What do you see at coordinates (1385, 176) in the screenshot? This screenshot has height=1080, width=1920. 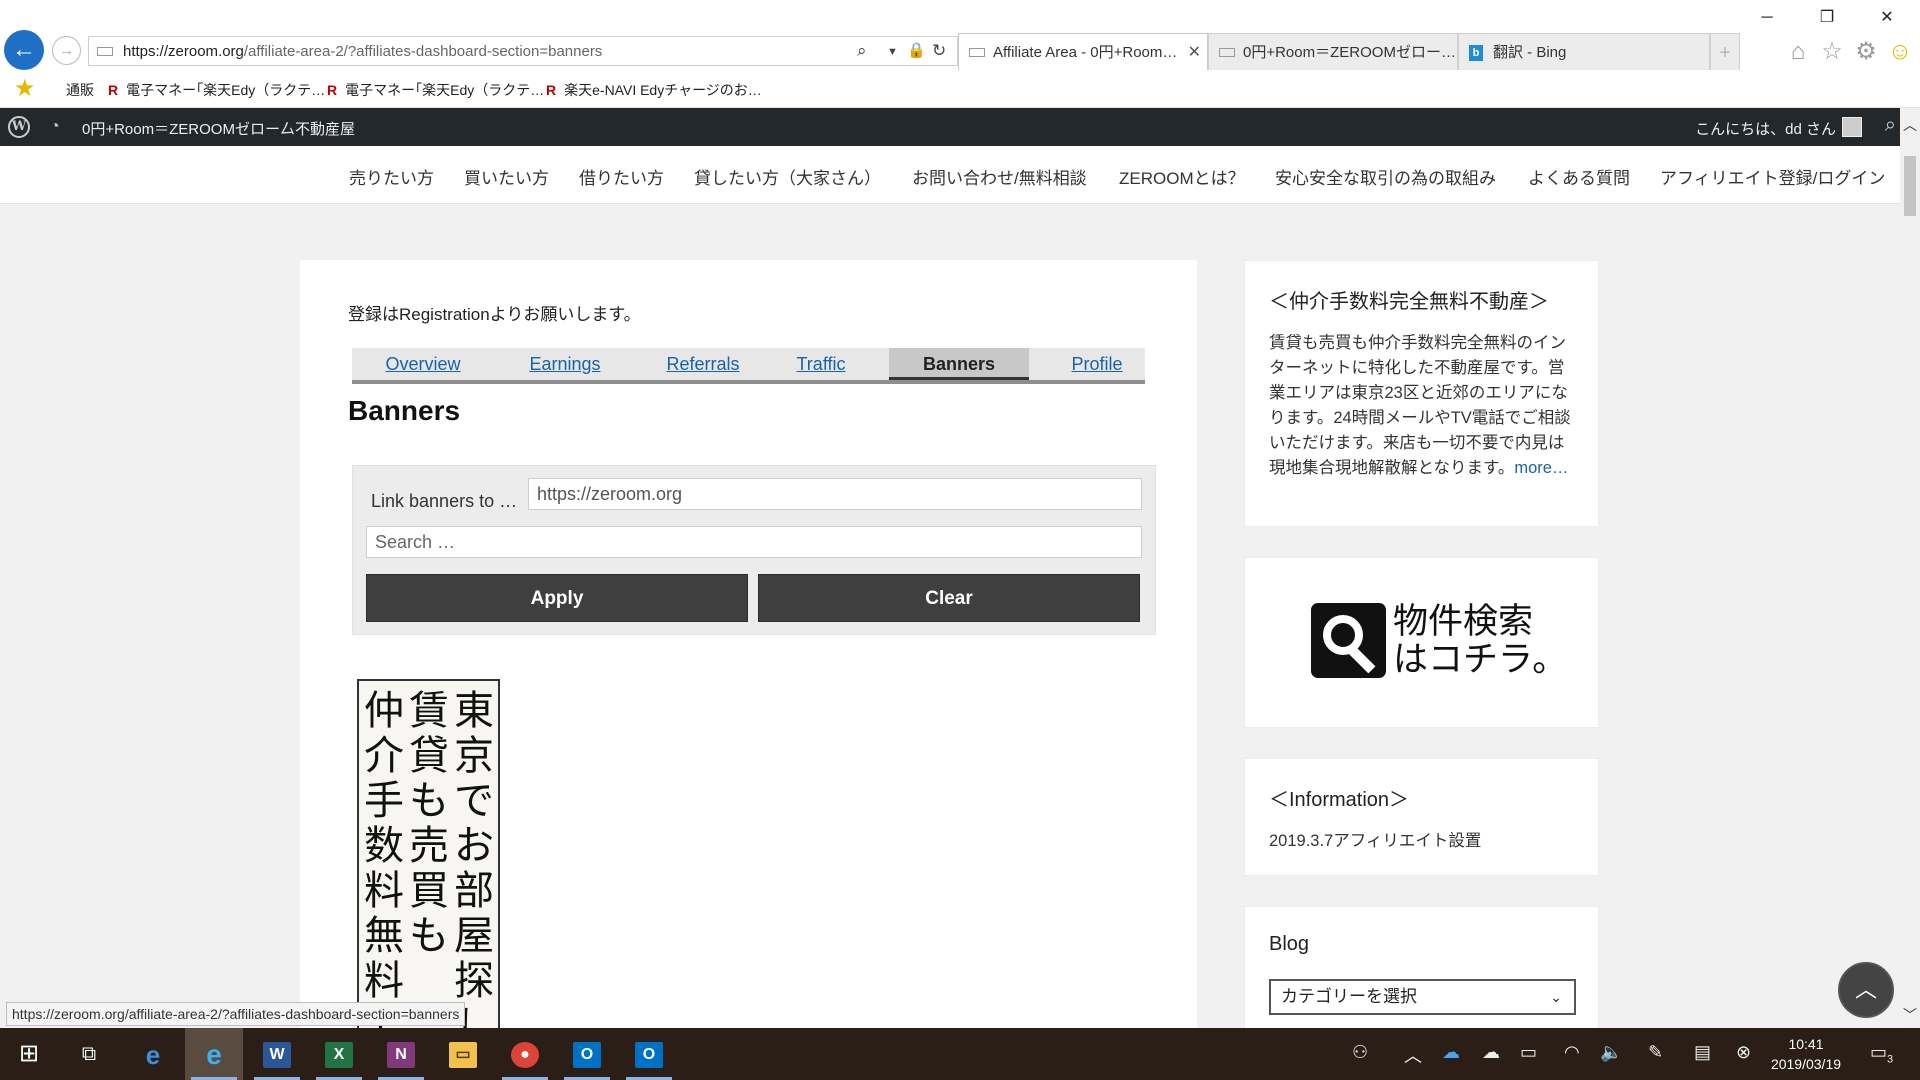 I see `nav-item-safety: 安心安全な取引の為の取組み` at bounding box center [1385, 176].